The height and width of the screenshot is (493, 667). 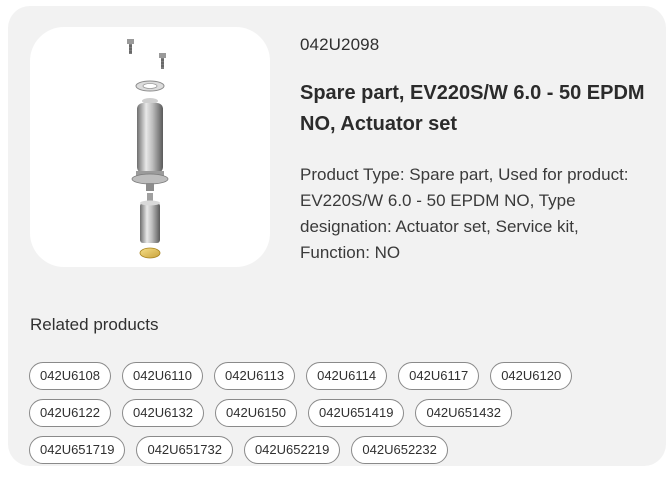 I want to click on actuator-set-illustration, so click(x=148, y=149).